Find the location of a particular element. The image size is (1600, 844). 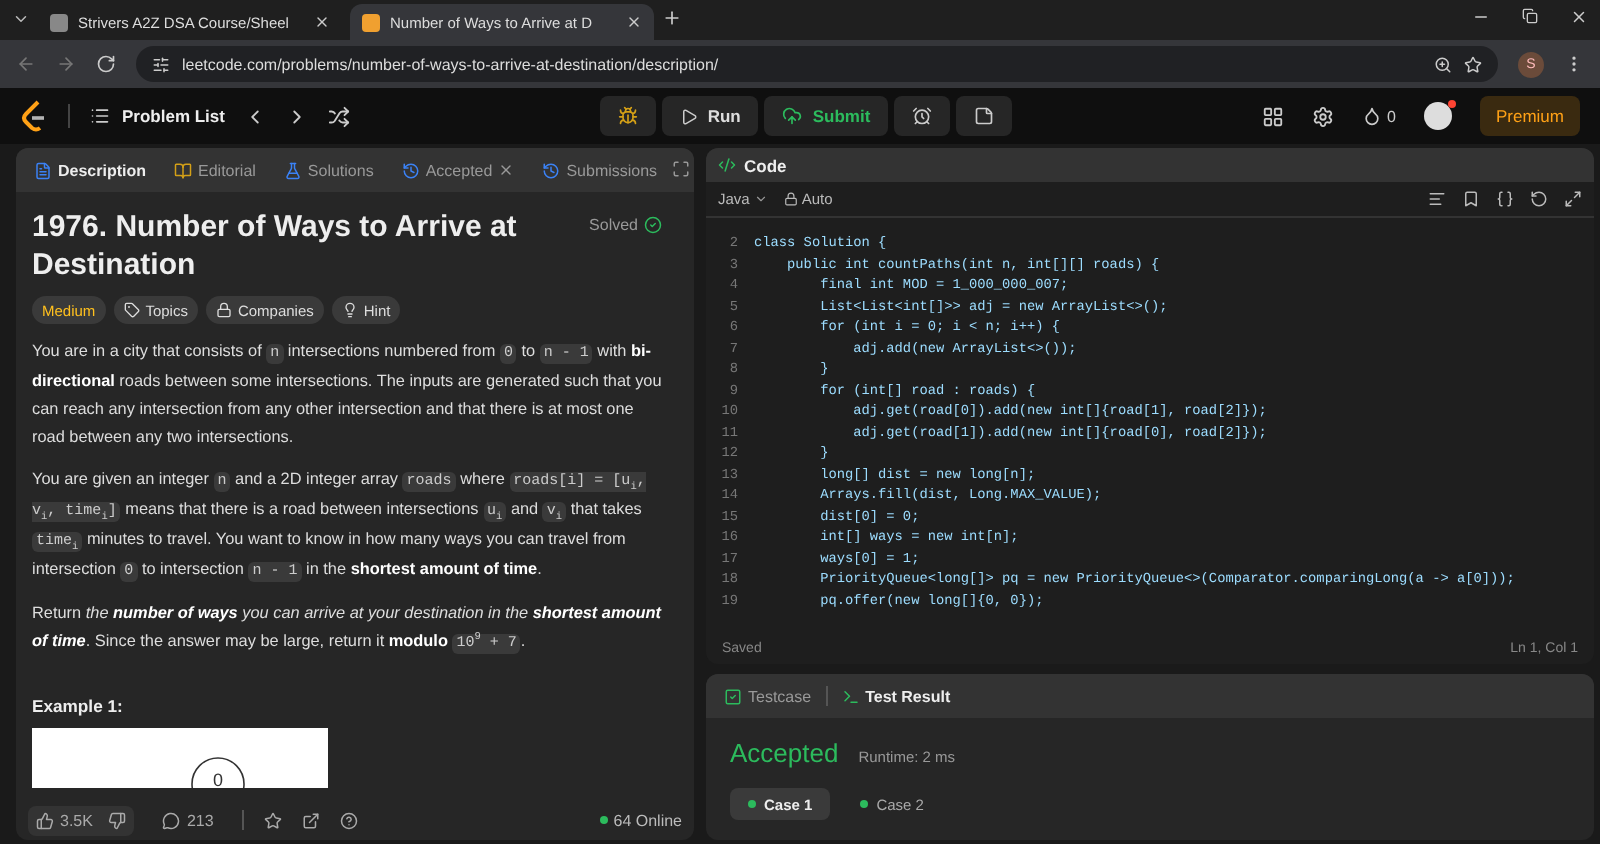

site-info-icon is located at coordinates (161, 64).